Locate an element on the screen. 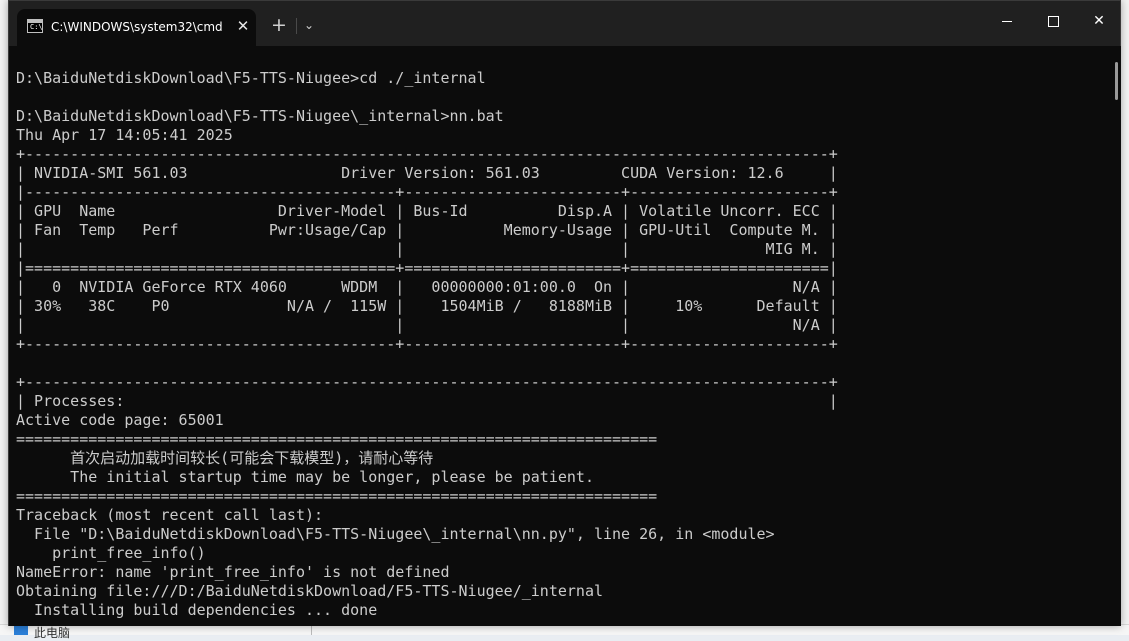 The width and height of the screenshot is (1129, 641). terminal-tab: C:\ C:\WINDOWS\system32\cmd.e ✕ is located at coordinates (136, 27).